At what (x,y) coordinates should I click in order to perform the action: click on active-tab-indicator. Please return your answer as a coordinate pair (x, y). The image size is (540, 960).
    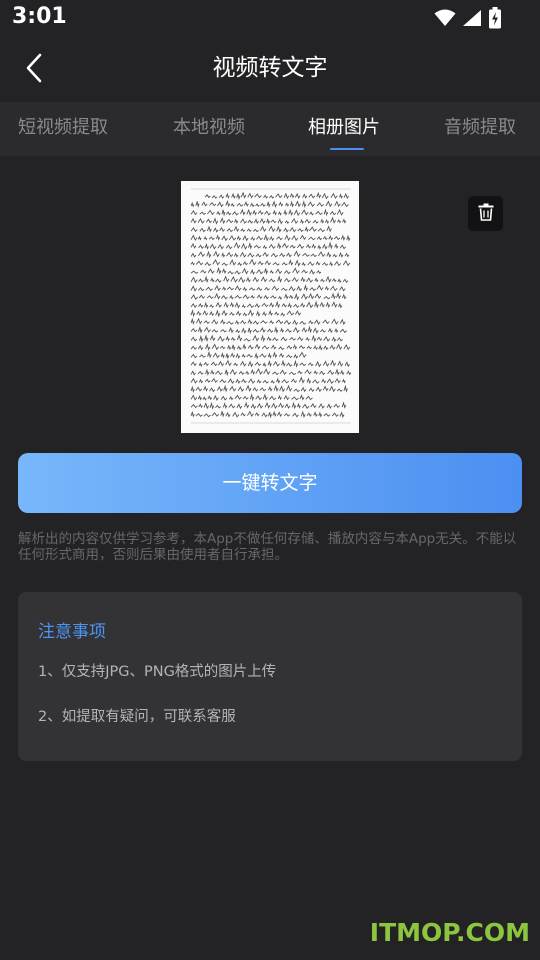
    Looking at the image, I should click on (347, 149).